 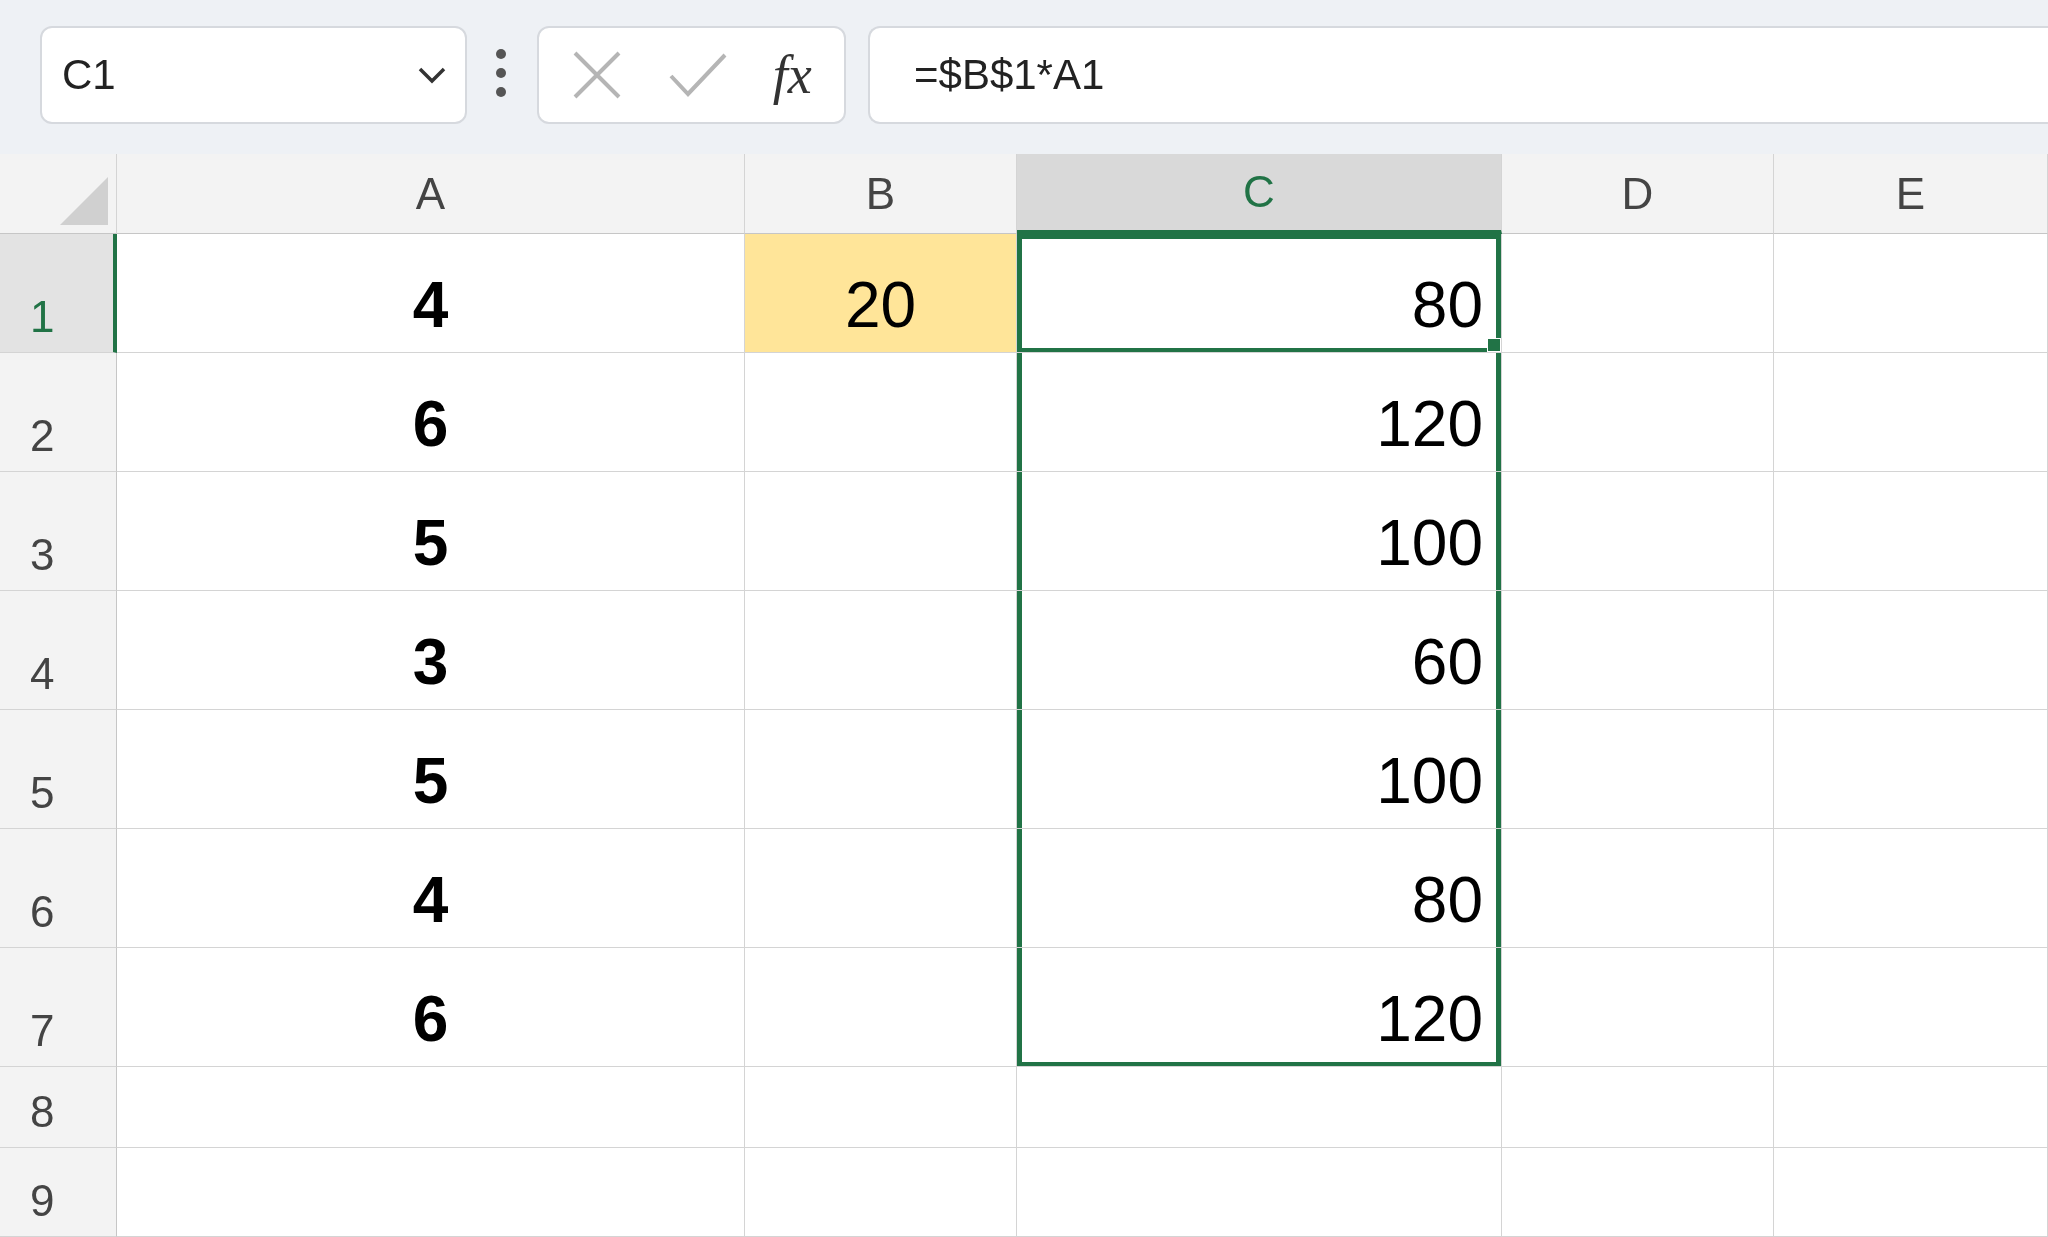 I want to click on triangle-icon, so click(x=84, y=201).